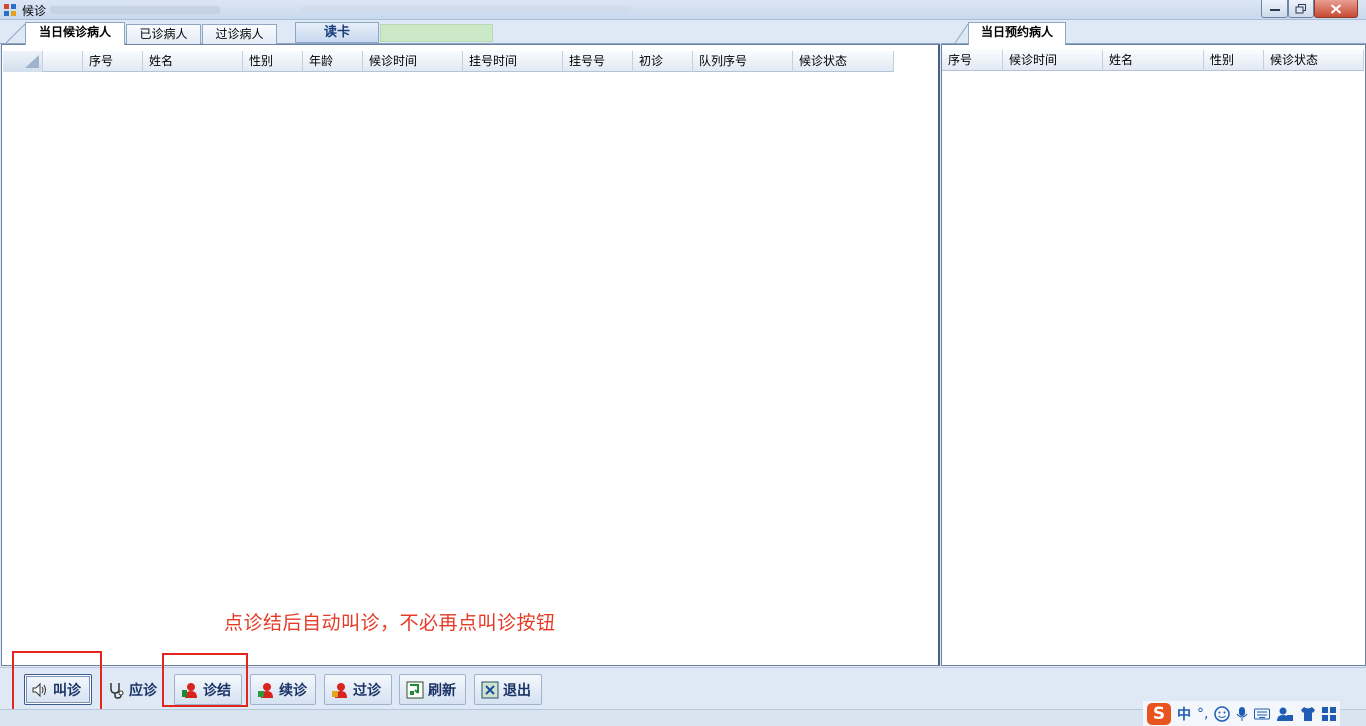 This screenshot has width=1366, height=726. Describe the element at coordinates (63, 61) in the screenshot. I see `col-blank` at that location.